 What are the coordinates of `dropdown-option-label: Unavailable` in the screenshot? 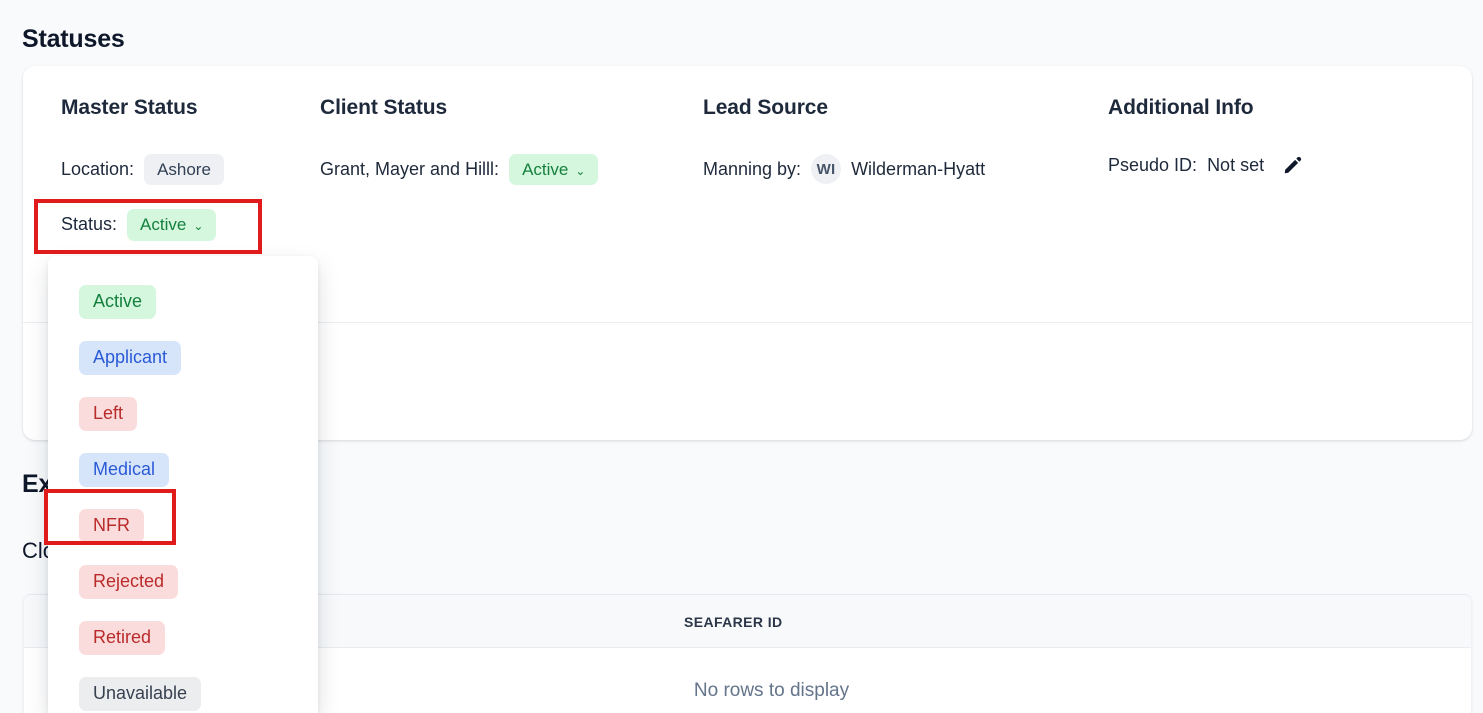 It's located at (140, 694).